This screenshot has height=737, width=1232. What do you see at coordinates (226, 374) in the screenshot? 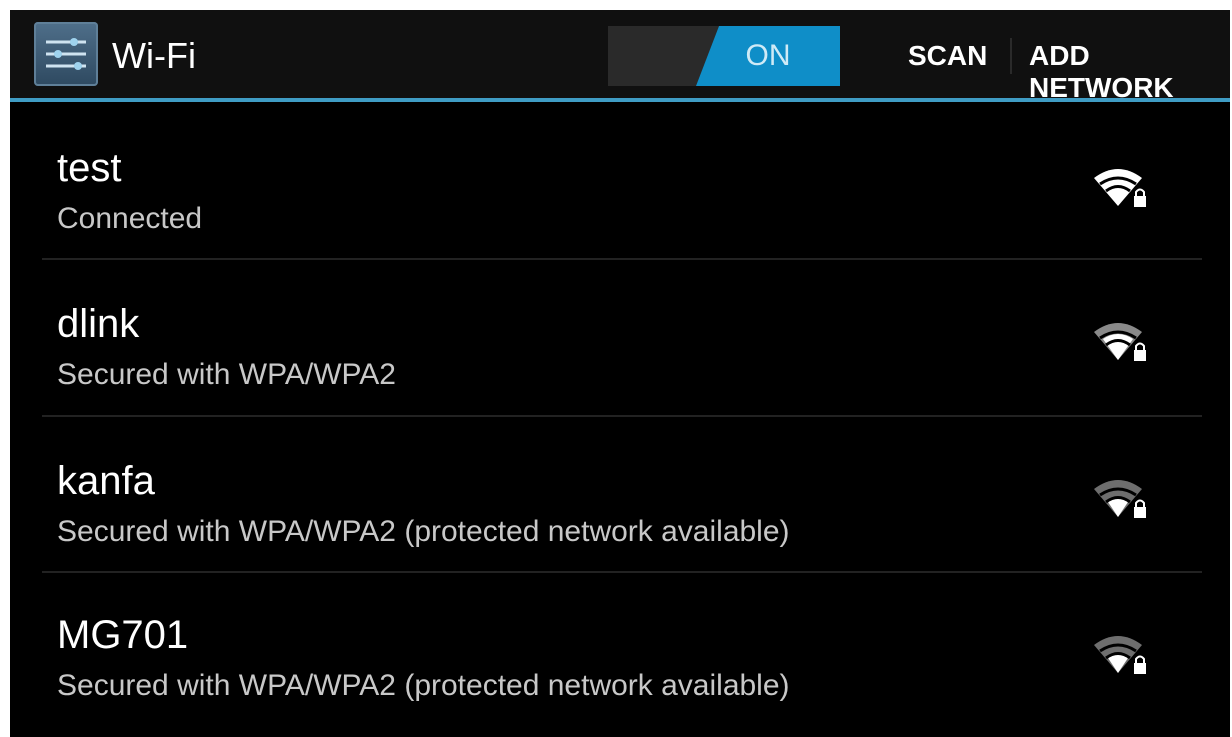
I see `network-status: Secured with WPA/WPA2` at bounding box center [226, 374].